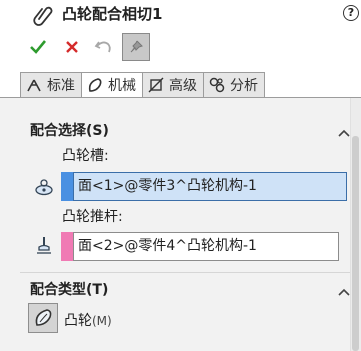 This screenshot has height=351, width=361. I want to click on pin-icon, so click(136, 47).